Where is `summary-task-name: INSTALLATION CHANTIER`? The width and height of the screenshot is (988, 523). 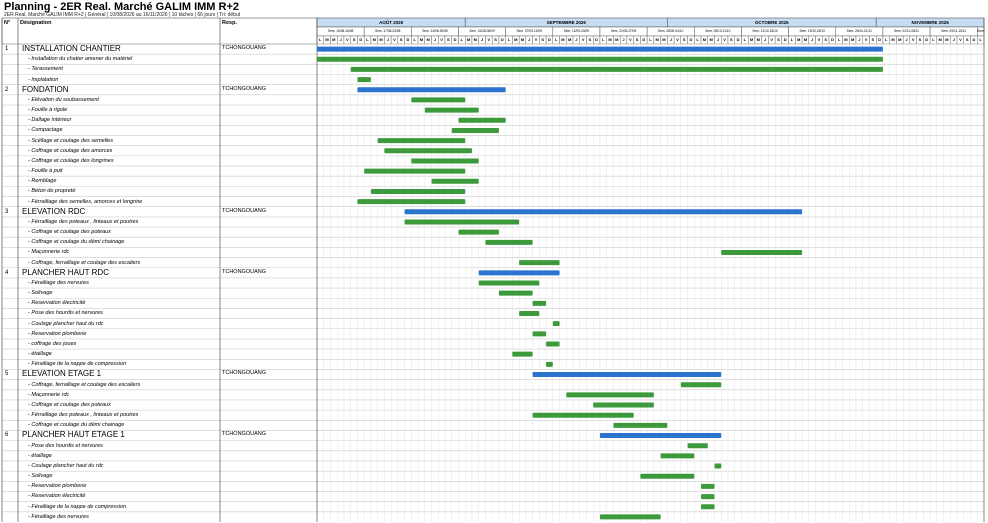
summary-task-name: INSTALLATION CHANTIER is located at coordinates (71, 48).